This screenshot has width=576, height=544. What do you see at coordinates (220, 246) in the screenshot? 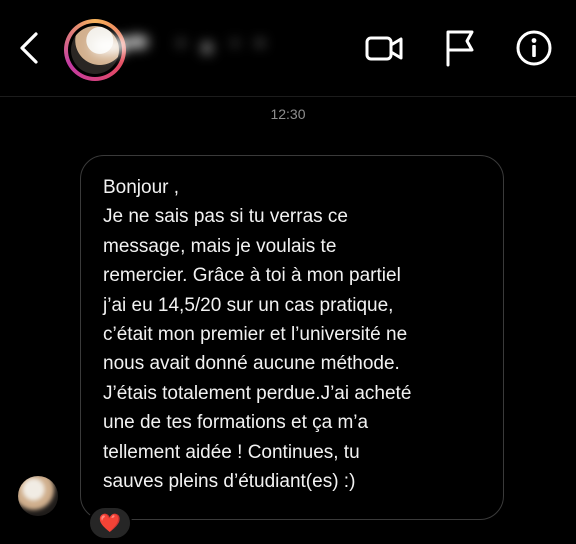
I see `message-line: message, mais je voulais te` at bounding box center [220, 246].